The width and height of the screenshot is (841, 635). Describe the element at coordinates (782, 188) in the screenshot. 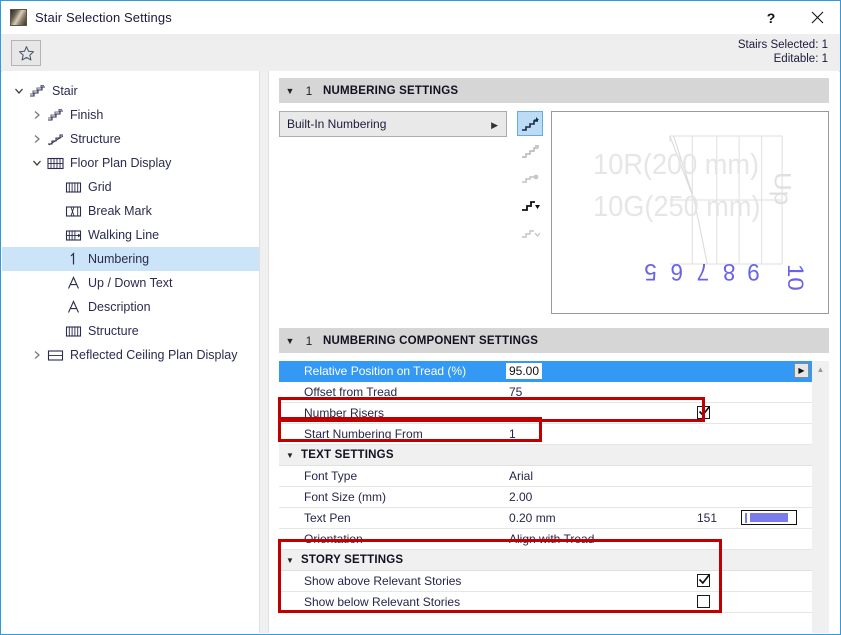

I see `preview-up-label: Up` at that location.